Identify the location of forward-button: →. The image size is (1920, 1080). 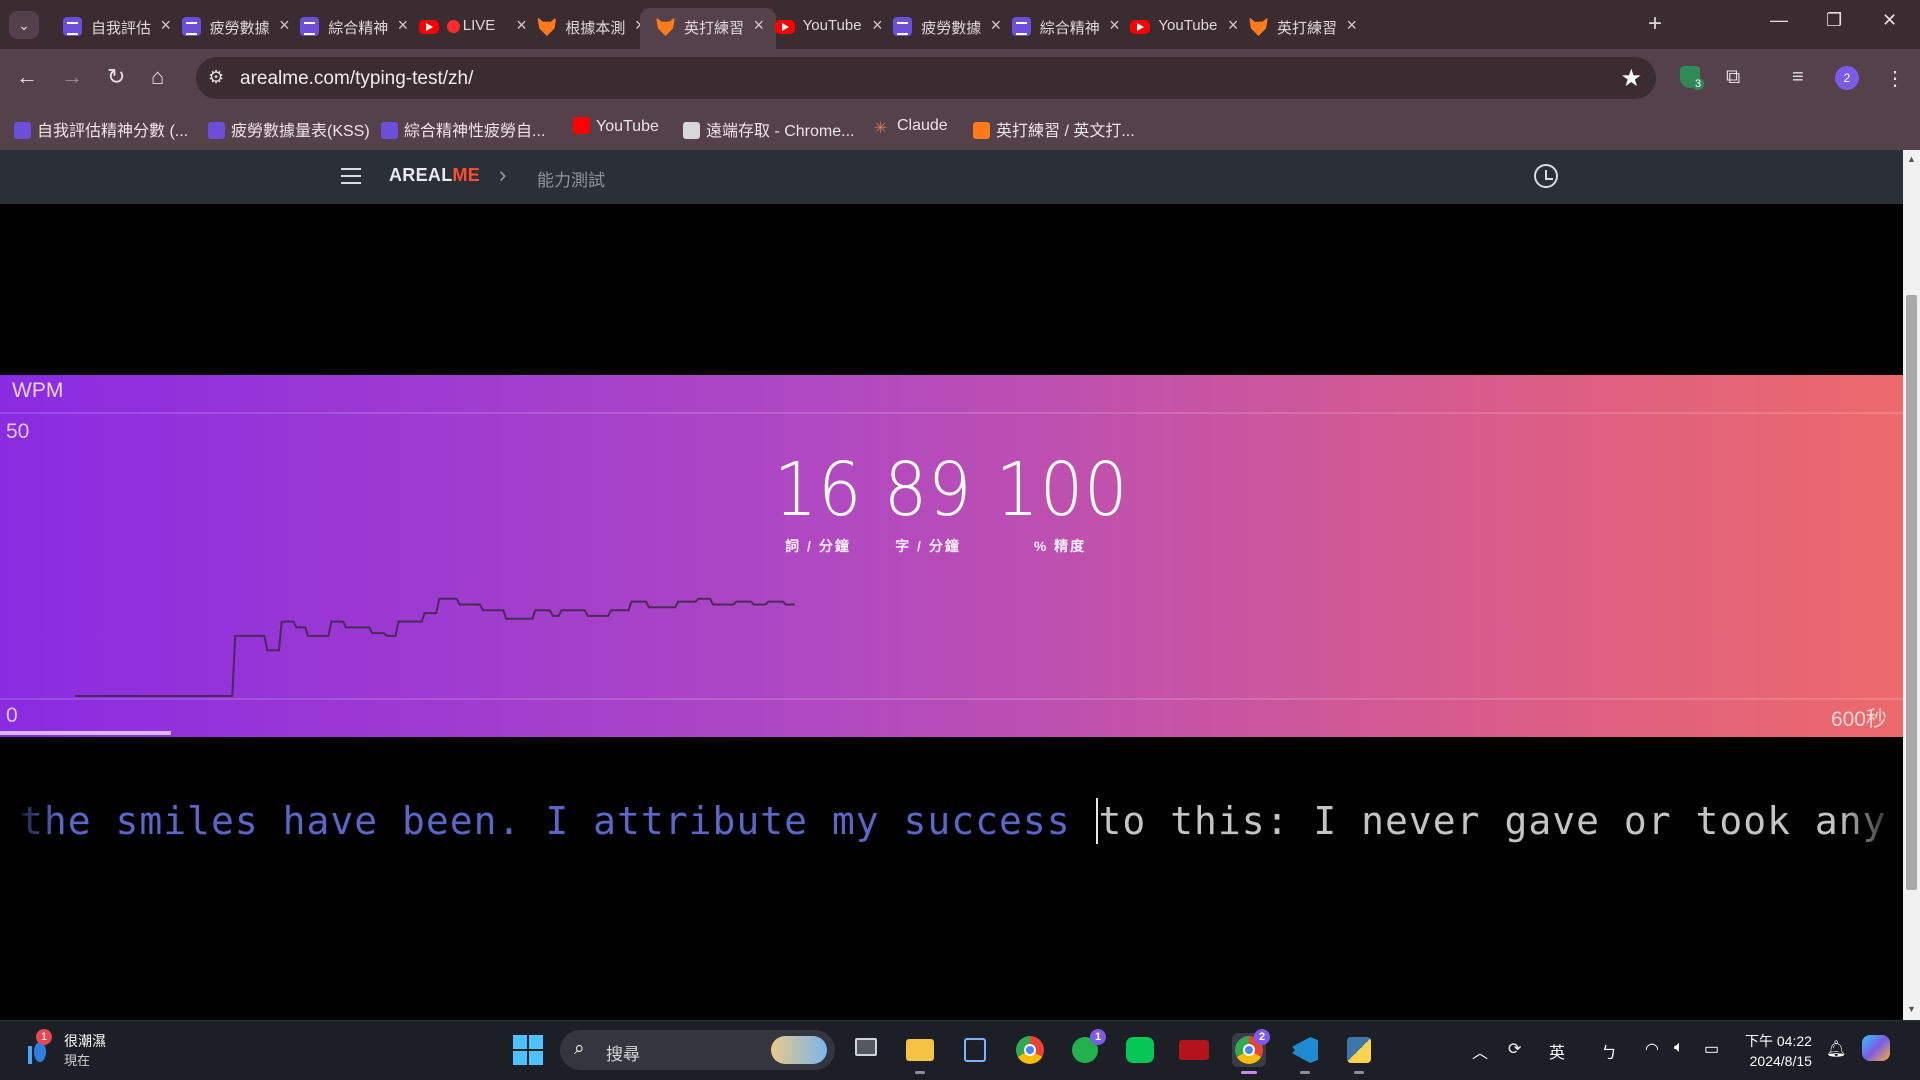
(72, 77).